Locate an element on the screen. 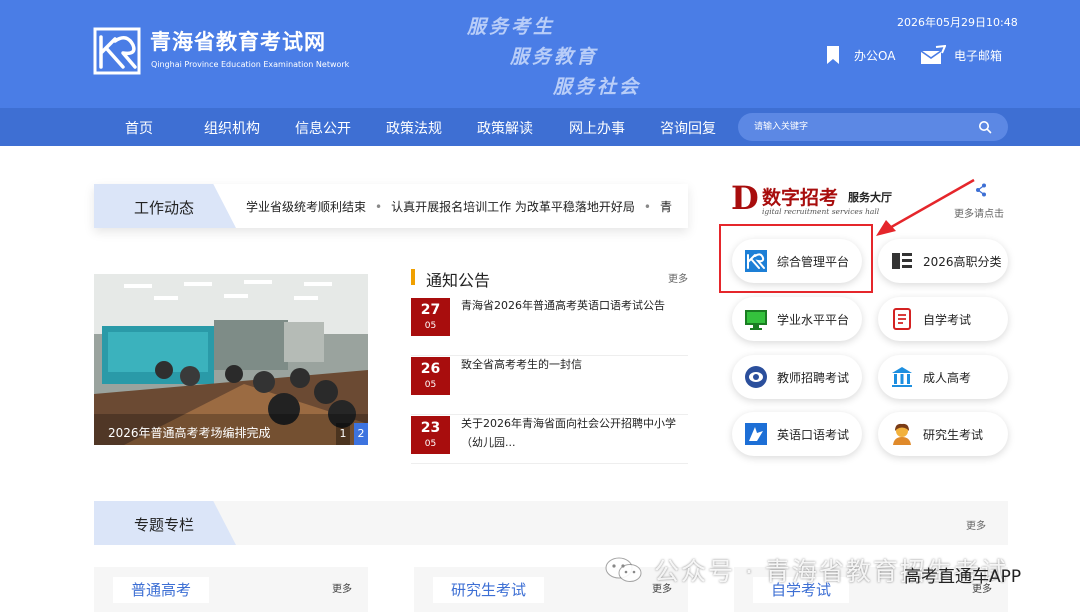 This screenshot has width=1080, height=612. card-more-link: 更多 is located at coordinates (342, 587).